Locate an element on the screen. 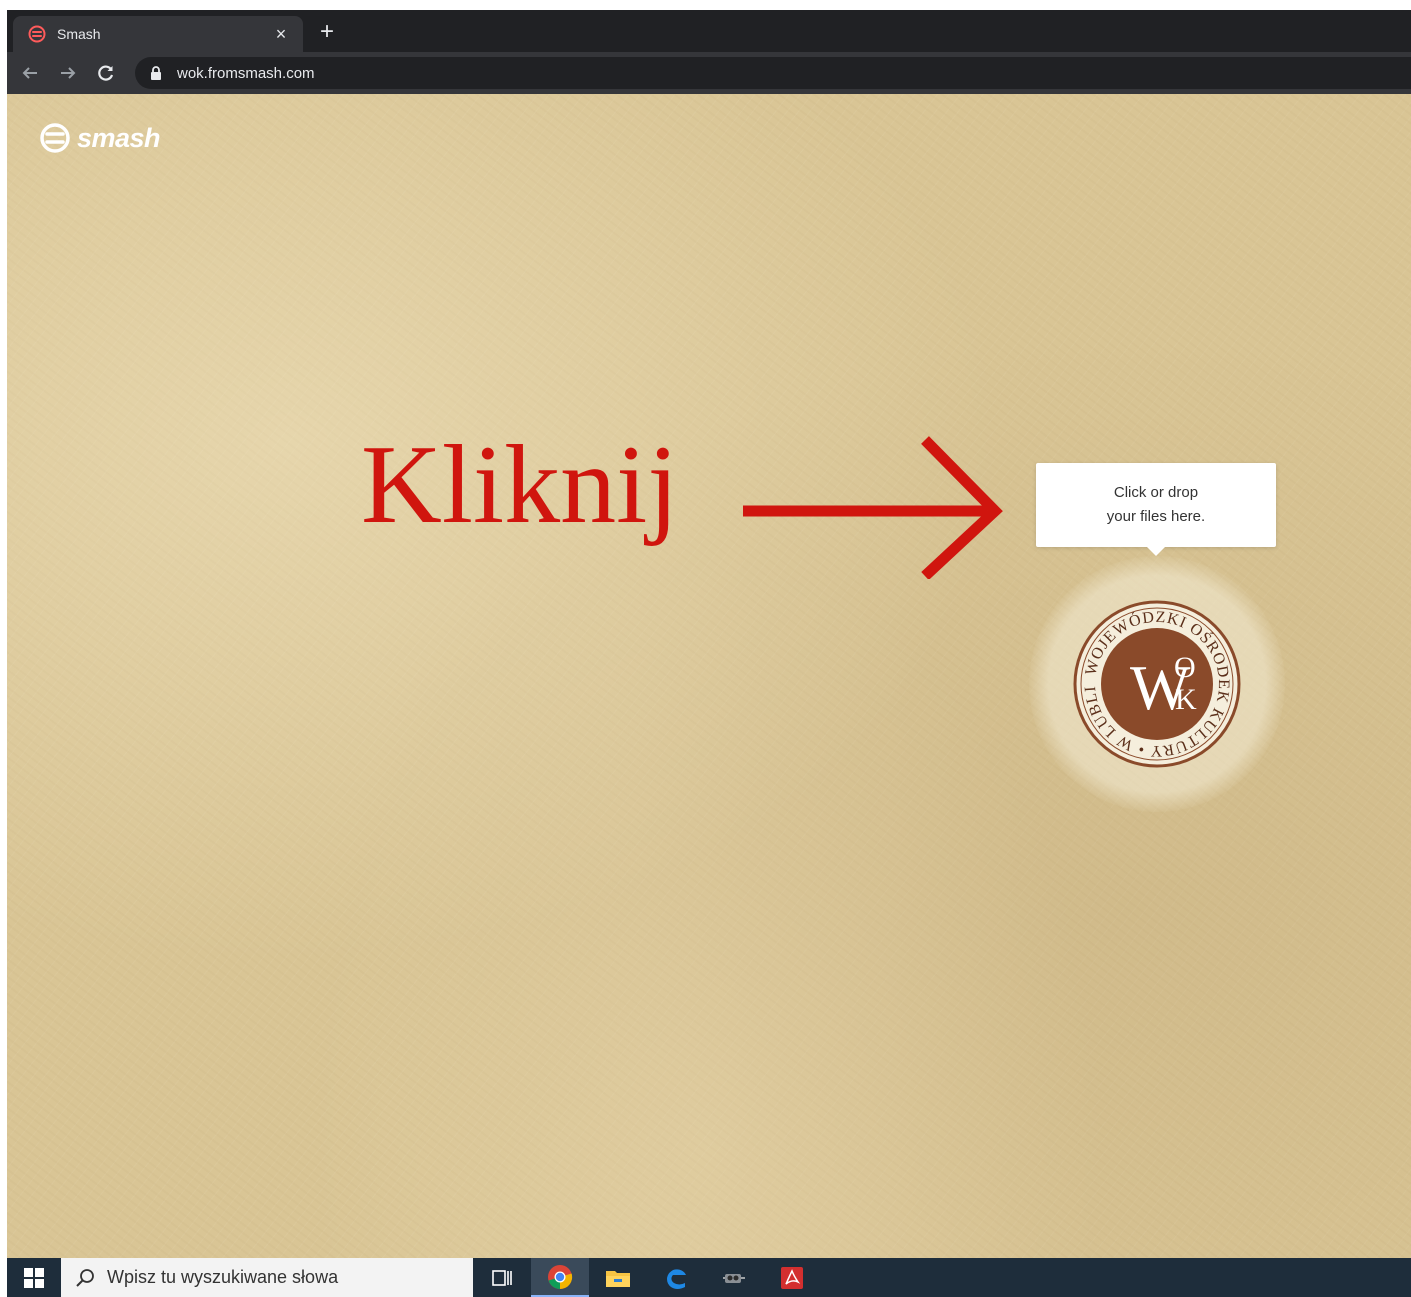 The width and height of the screenshot is (1411, 1297). smash-logo-icon is located at coordinates (55, 138).